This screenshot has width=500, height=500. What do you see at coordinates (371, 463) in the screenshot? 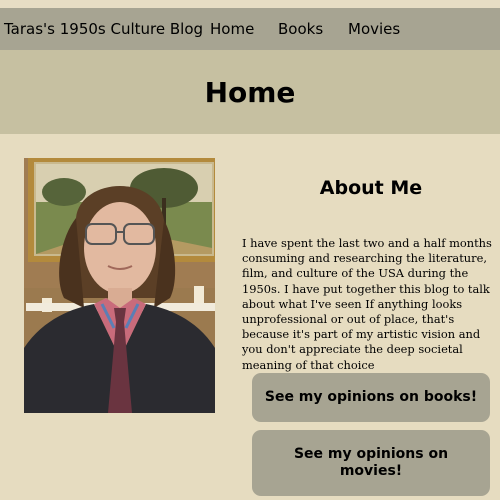
I see `movies-opinions-button: See my opinions on movies!` at bounding box center [371, 463].